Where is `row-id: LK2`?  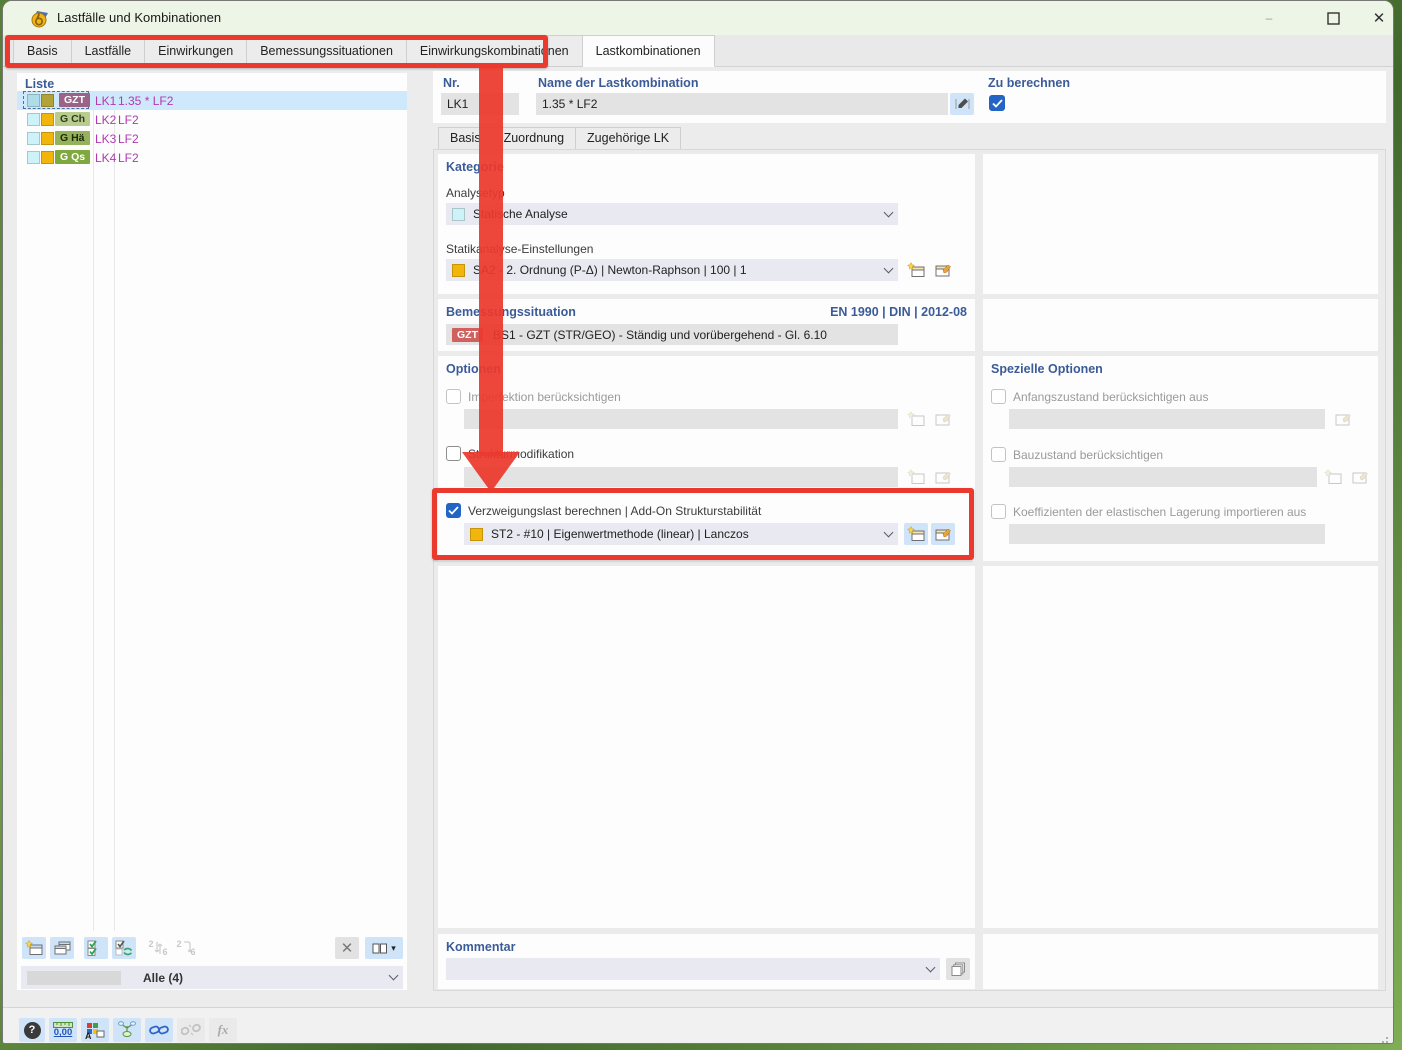 row-id: LK2 is located at coordinates (106, 119).